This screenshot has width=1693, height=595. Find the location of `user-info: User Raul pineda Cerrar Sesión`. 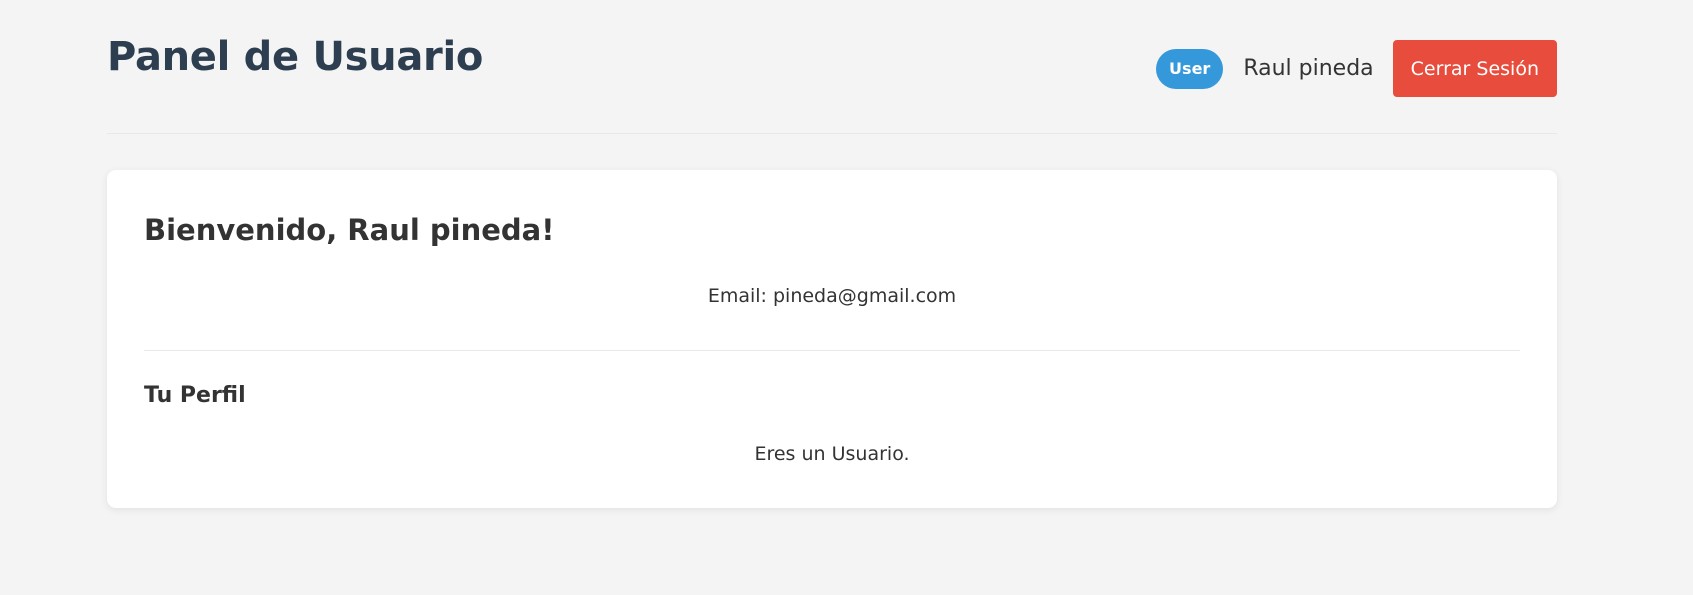

user-info: User Raul pineda Cerrar Sesión is located at coordinates (1356, 68).